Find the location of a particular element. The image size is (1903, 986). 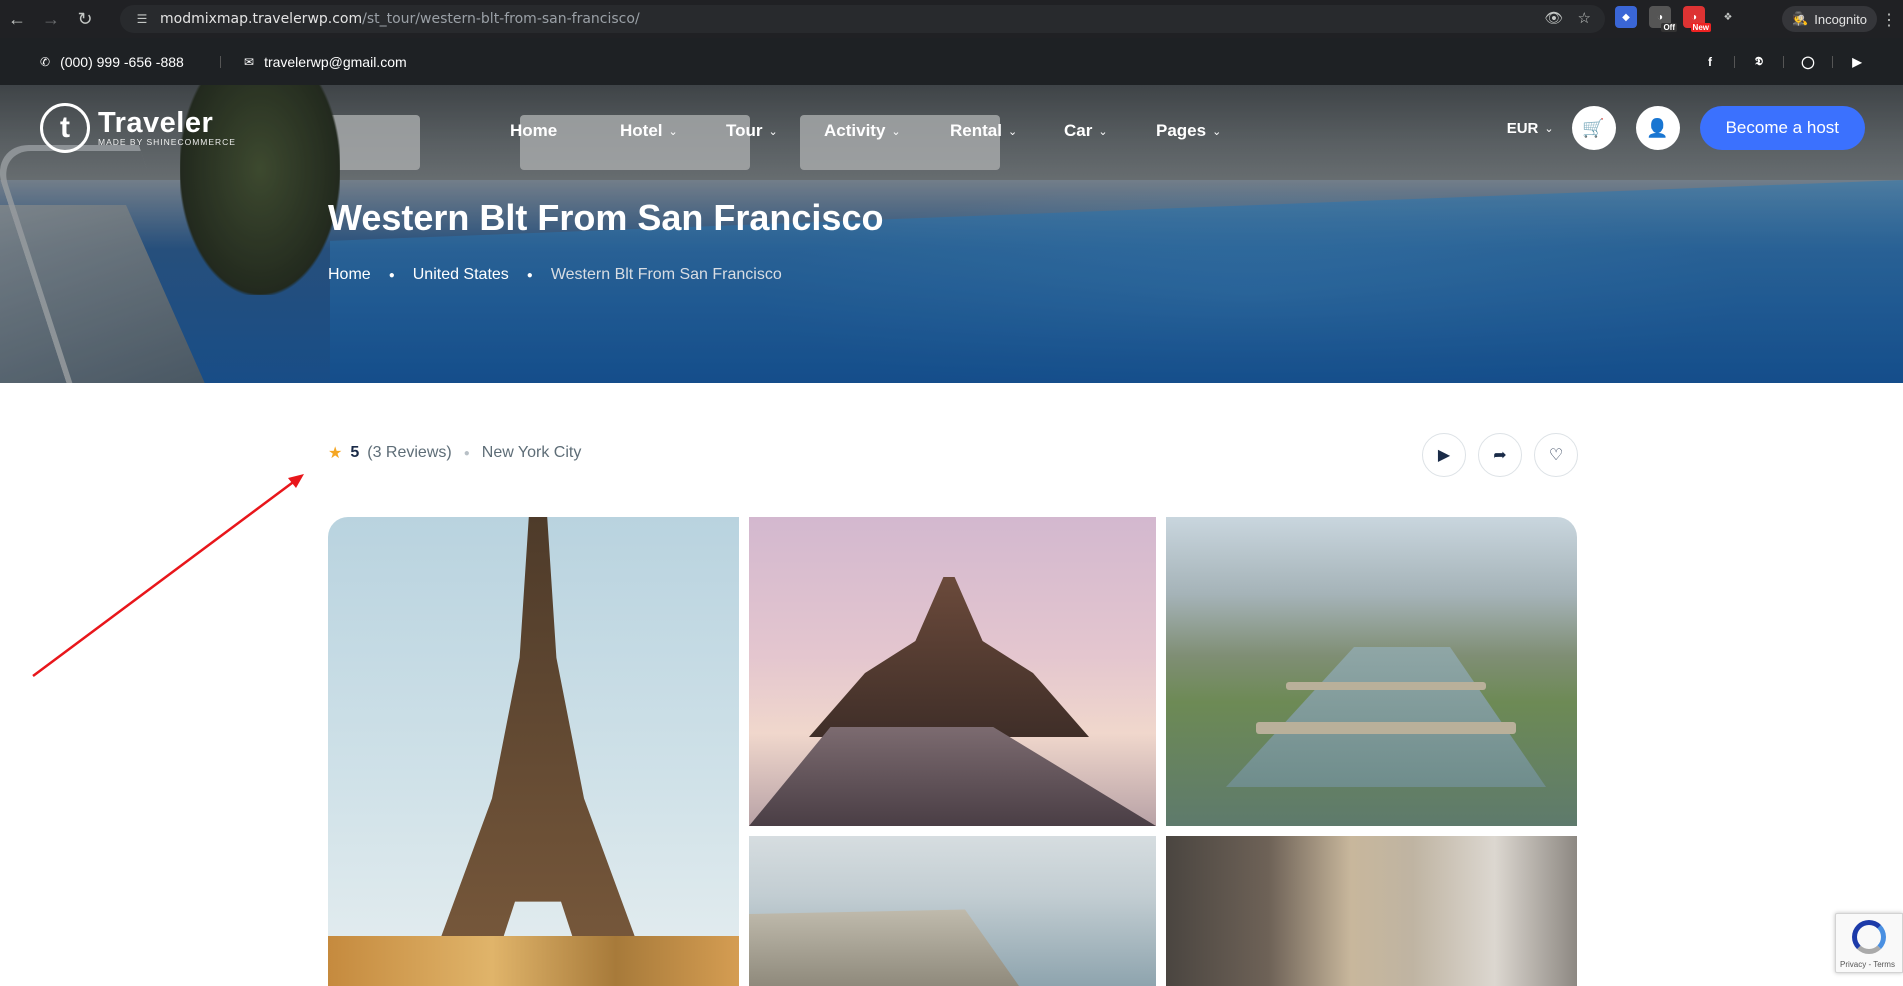

logo-tagline: MADE BY SHINECOMMERCE is located at coordinates (167, 142).